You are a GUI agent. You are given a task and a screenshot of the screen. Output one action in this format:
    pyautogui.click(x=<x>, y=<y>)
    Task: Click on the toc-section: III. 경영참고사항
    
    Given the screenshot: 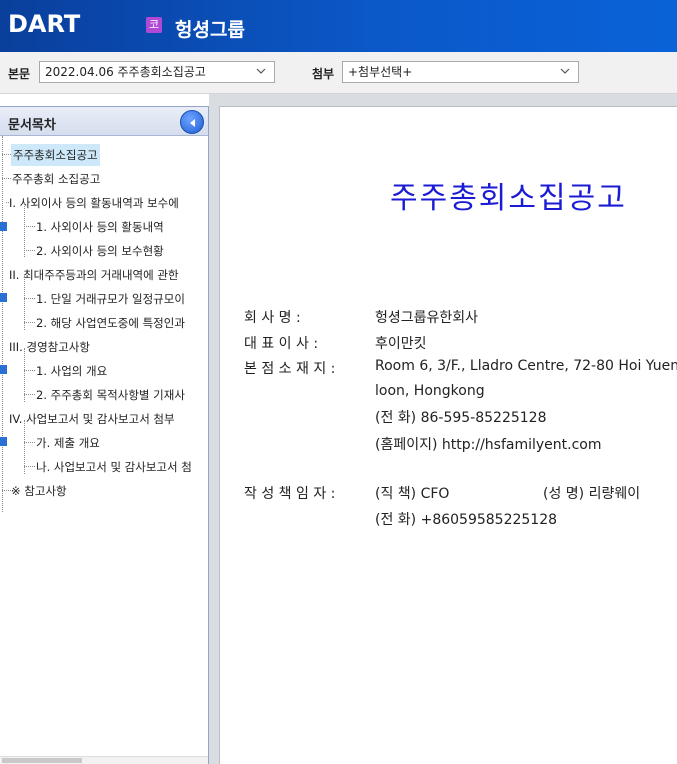 What is the action you would take?
    pyautogui.click(x=49, y=347)
    